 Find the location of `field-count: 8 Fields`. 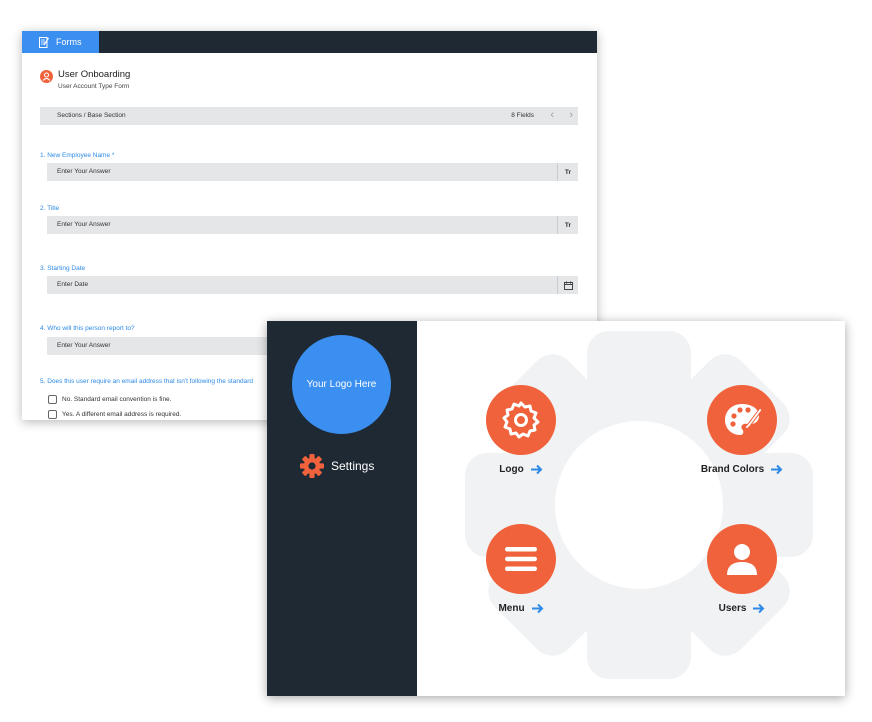

field-count: 8 Fields is located at coordinates (522, 115).